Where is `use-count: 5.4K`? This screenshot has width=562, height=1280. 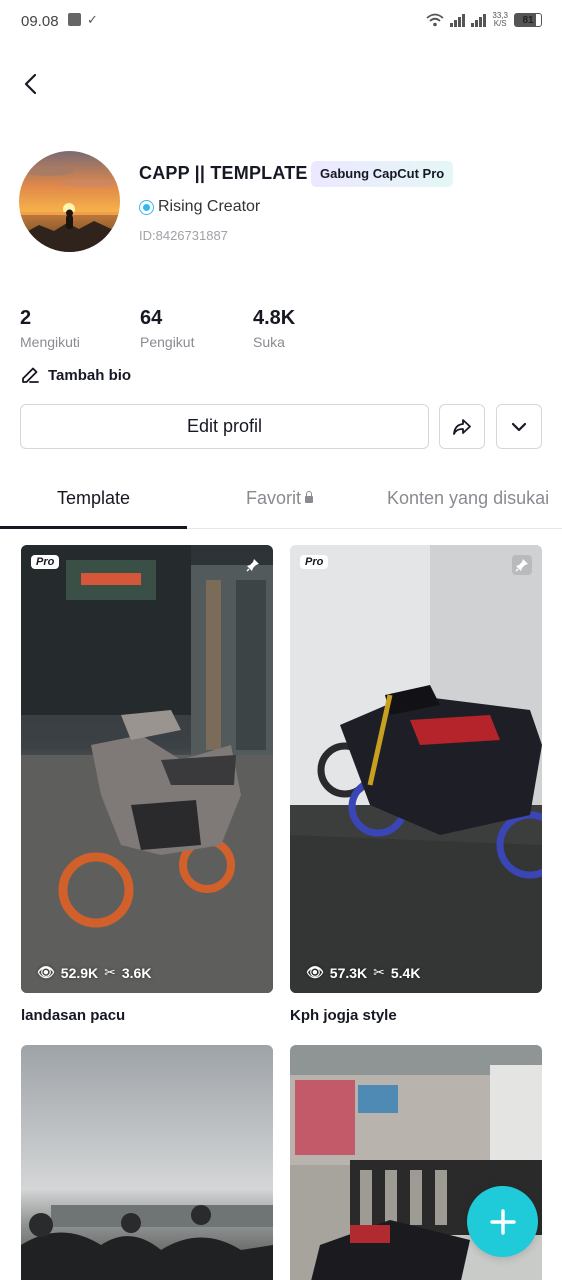 use-count: 5.4K is located at coordinates (405, 972).